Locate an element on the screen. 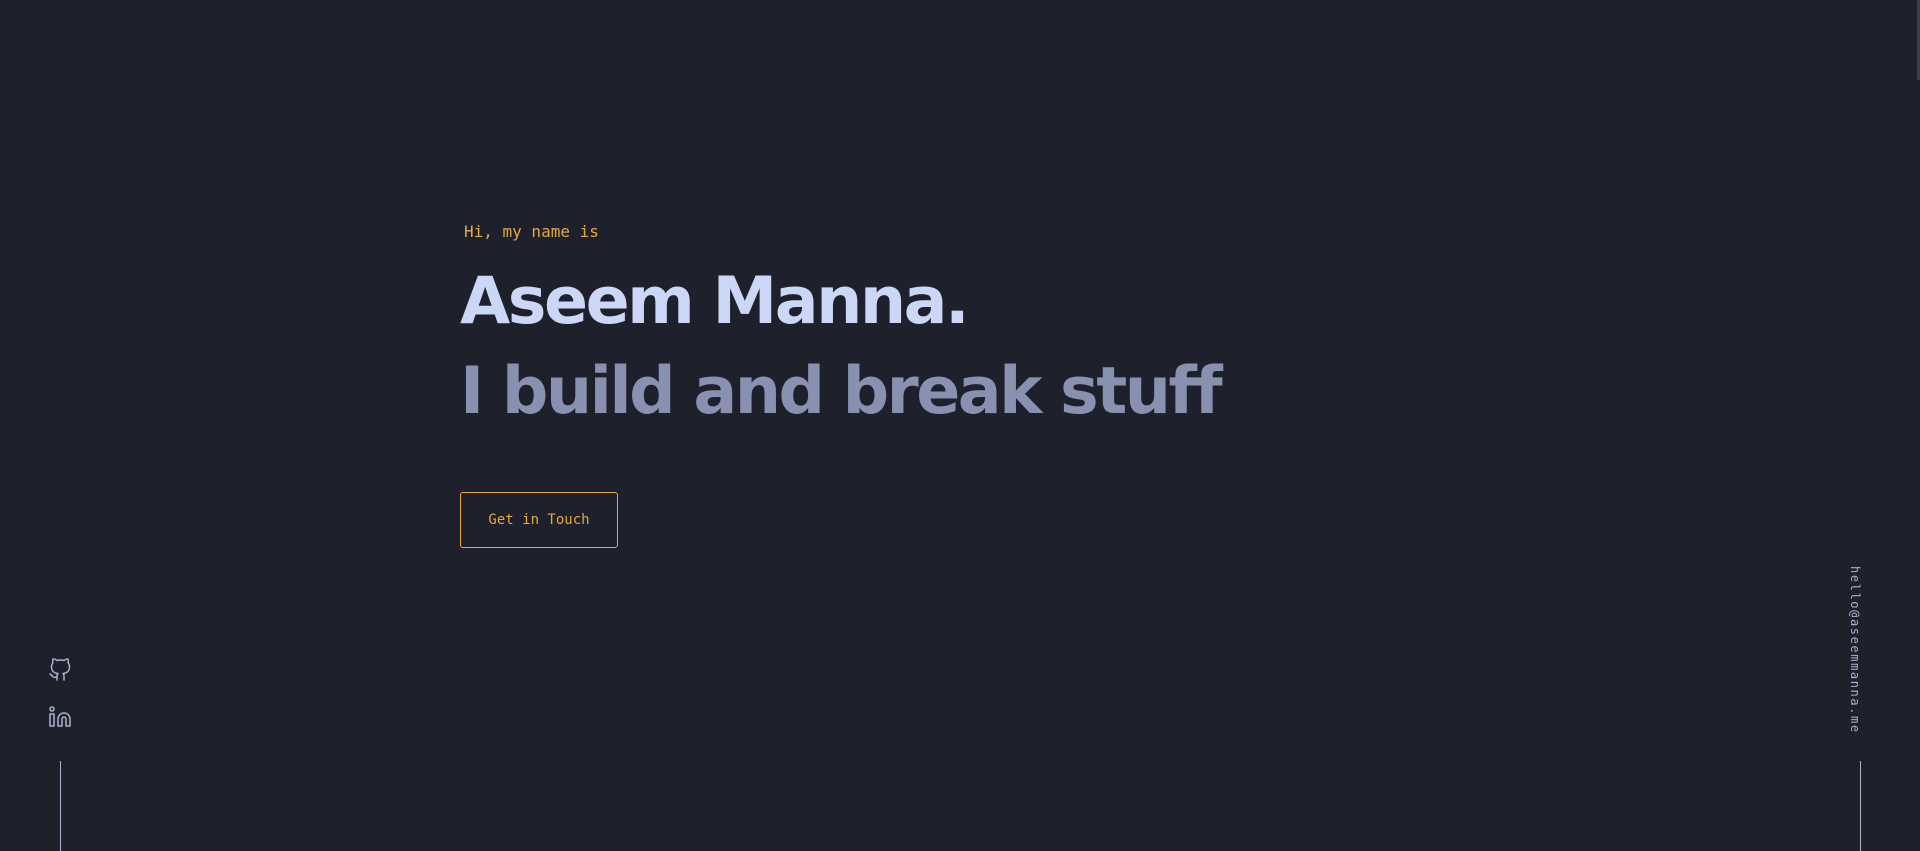 This screenshot has height=851, width=1920. social-links is located at coordinates (60, 705).